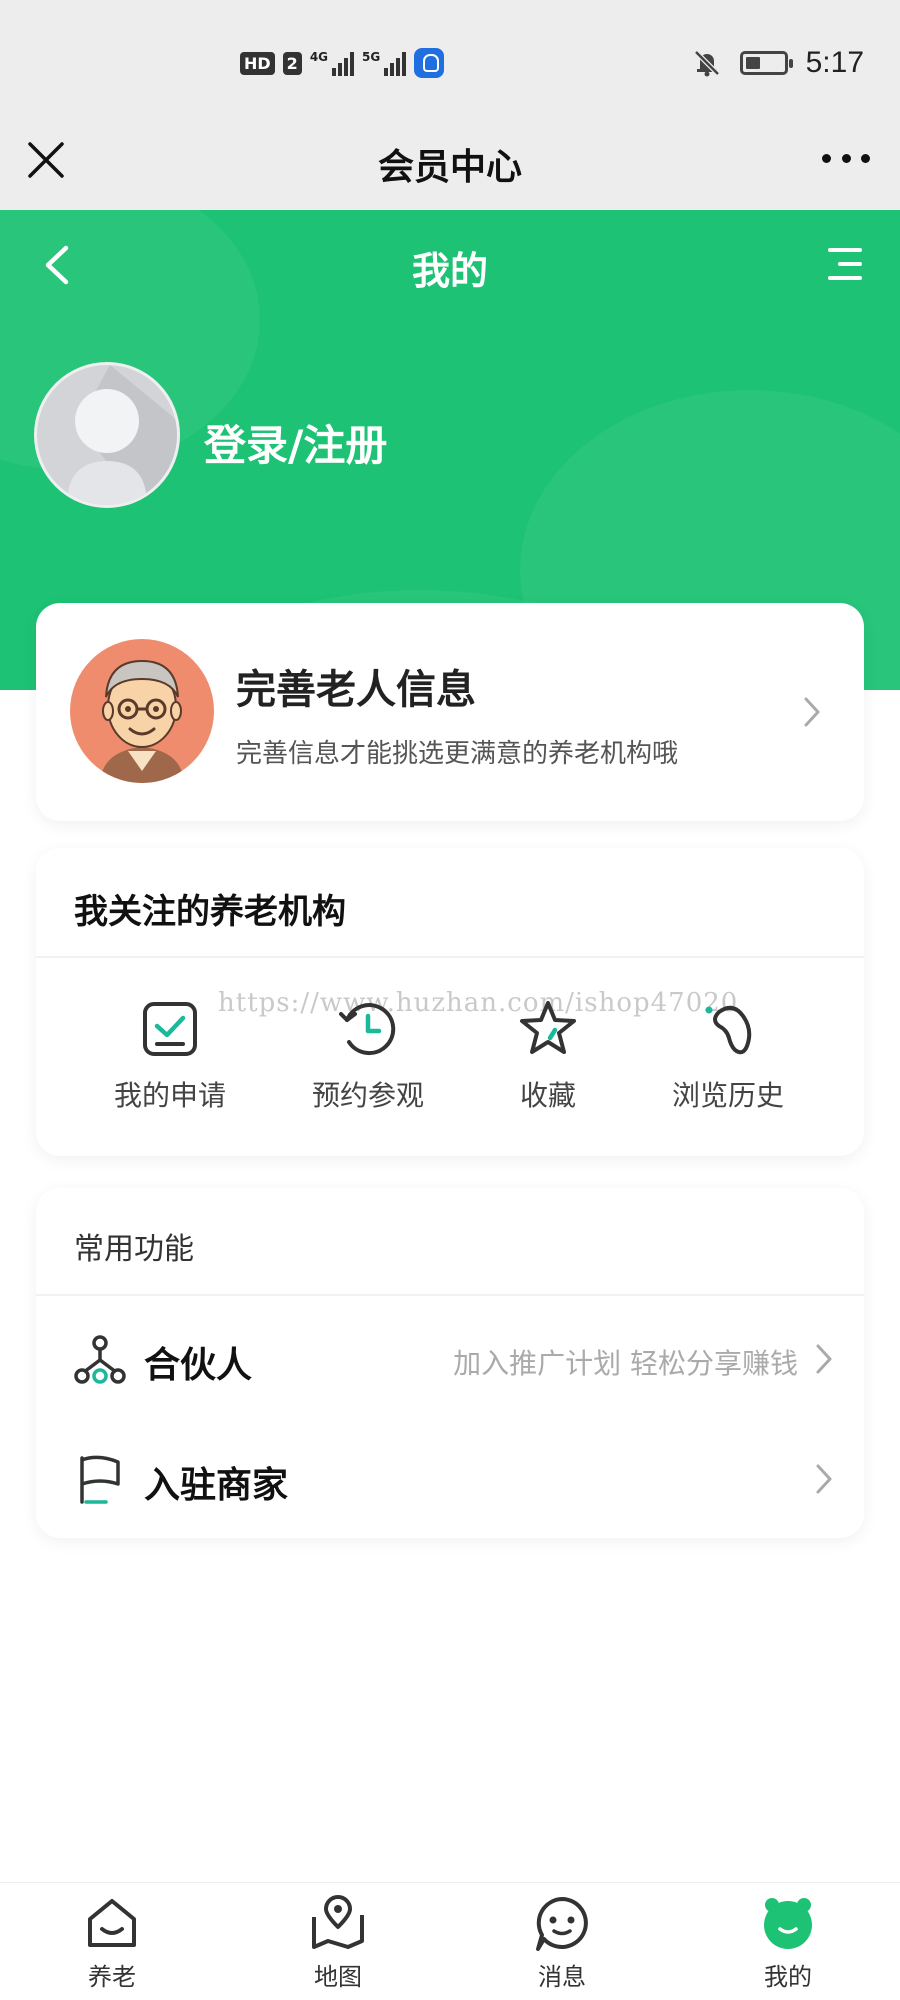  I want to click on avatar, so click(107, 435).